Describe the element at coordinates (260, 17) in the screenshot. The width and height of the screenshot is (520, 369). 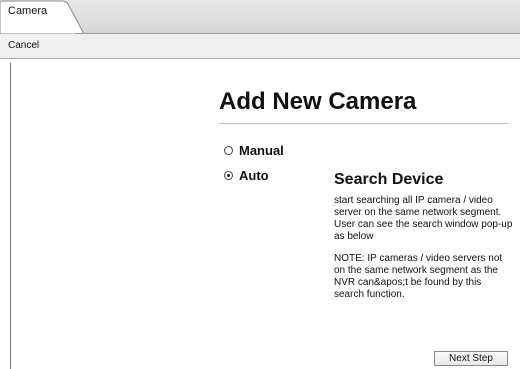
I see `tab-strip: Camera` at that location.